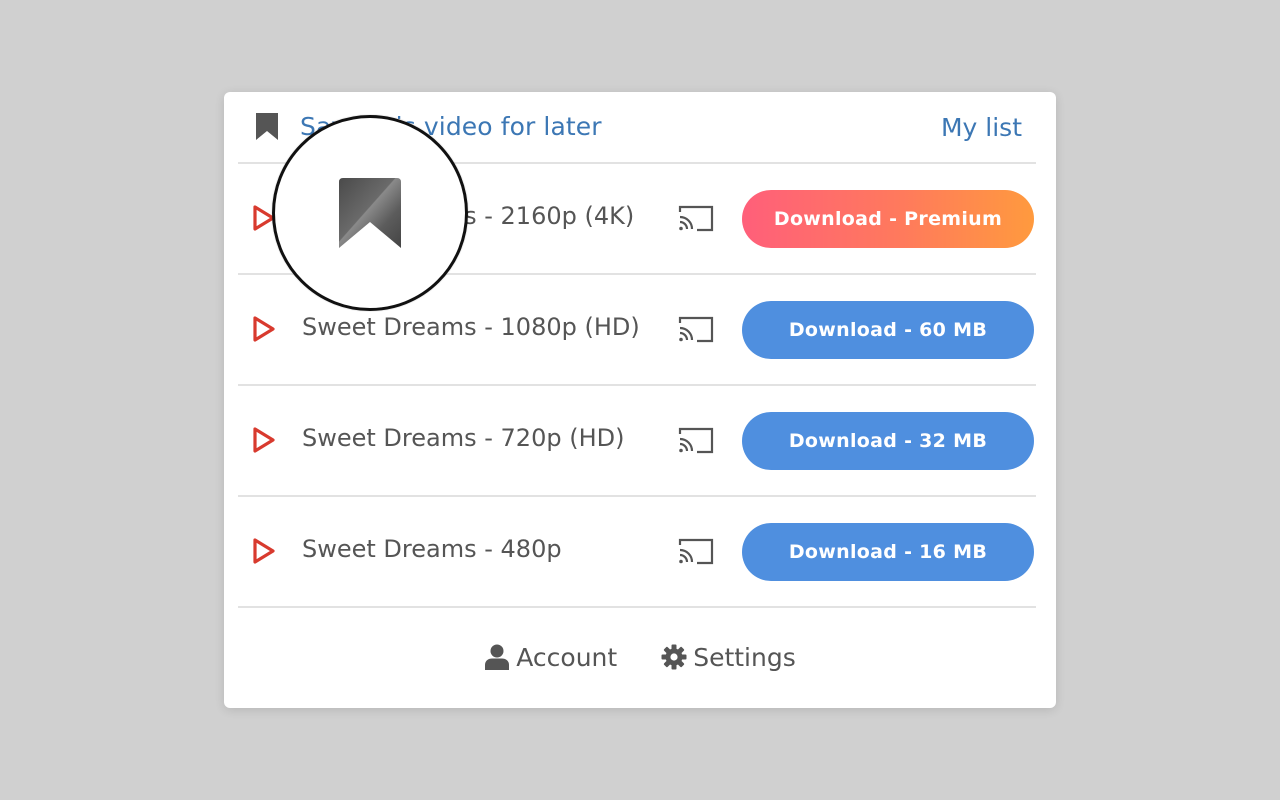  I want to click on my-list-link: My list, so click(981, 127).